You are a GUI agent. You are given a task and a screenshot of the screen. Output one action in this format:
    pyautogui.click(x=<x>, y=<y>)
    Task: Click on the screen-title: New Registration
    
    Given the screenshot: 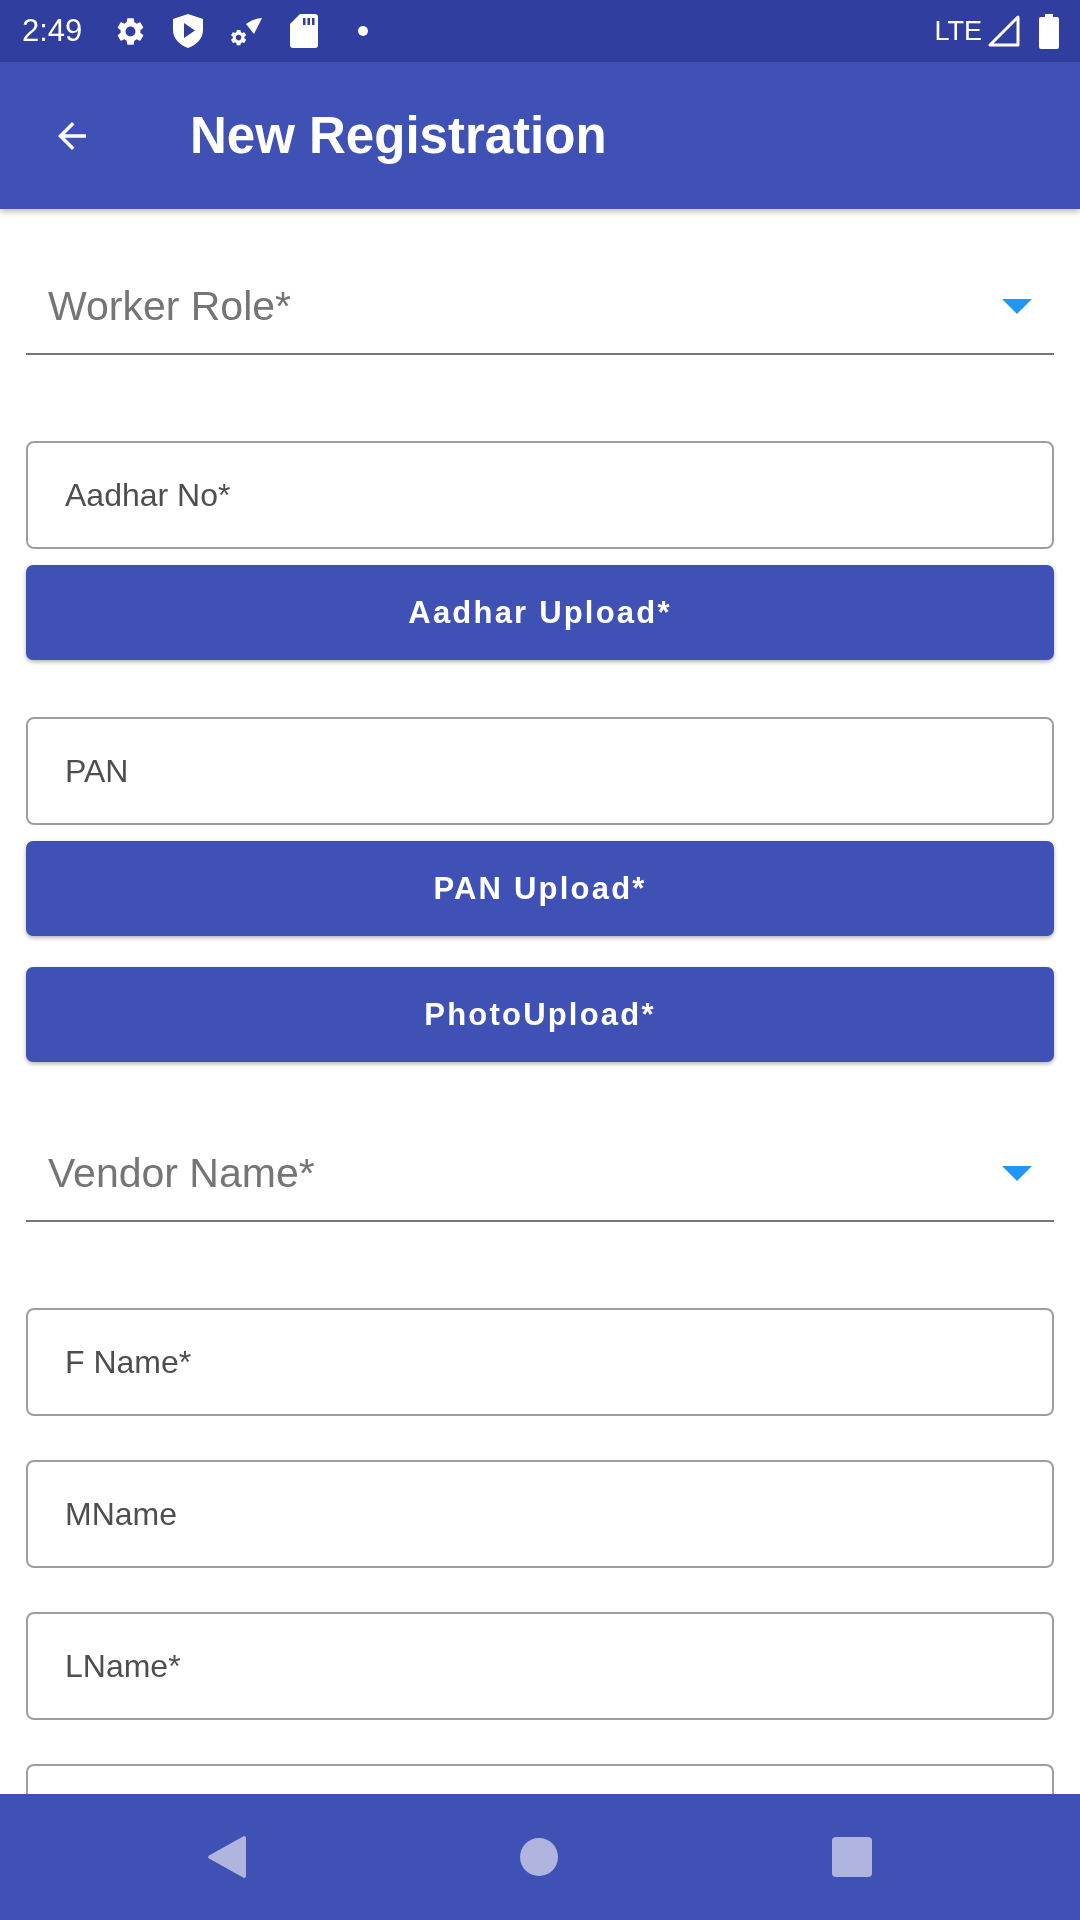 What is the action you would take?
    pyautogui.click(x=398, y=135)
    